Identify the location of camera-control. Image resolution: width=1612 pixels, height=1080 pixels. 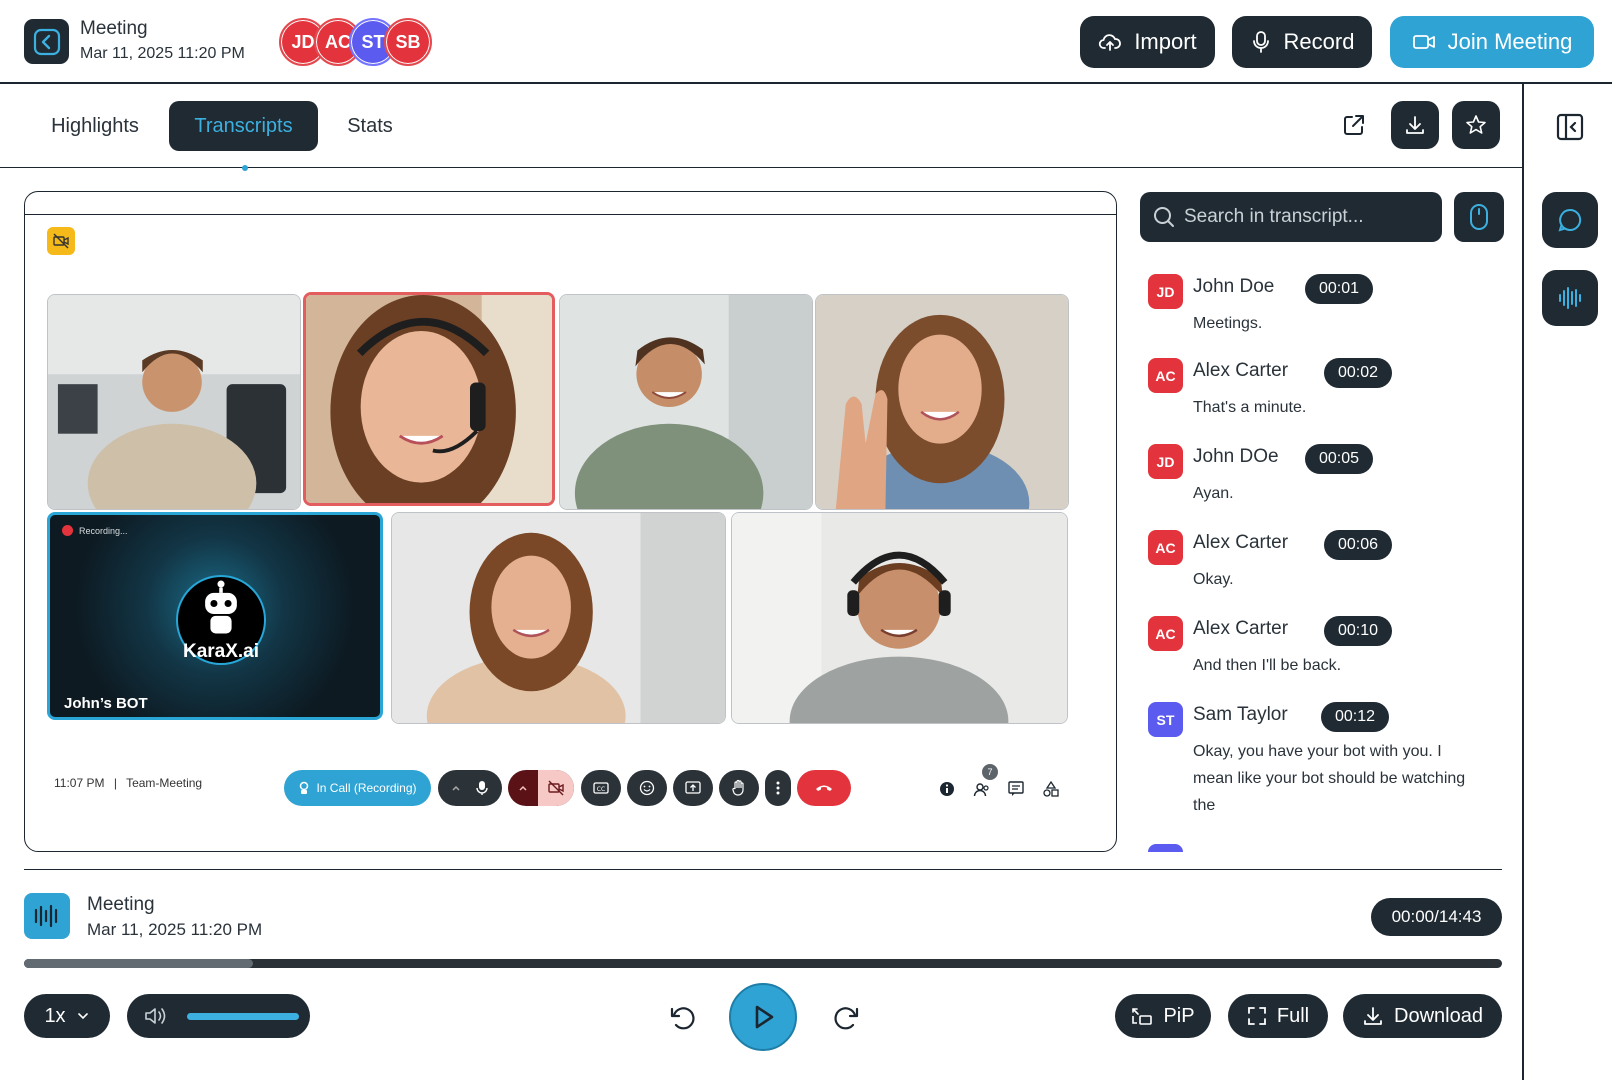
(541, 788).